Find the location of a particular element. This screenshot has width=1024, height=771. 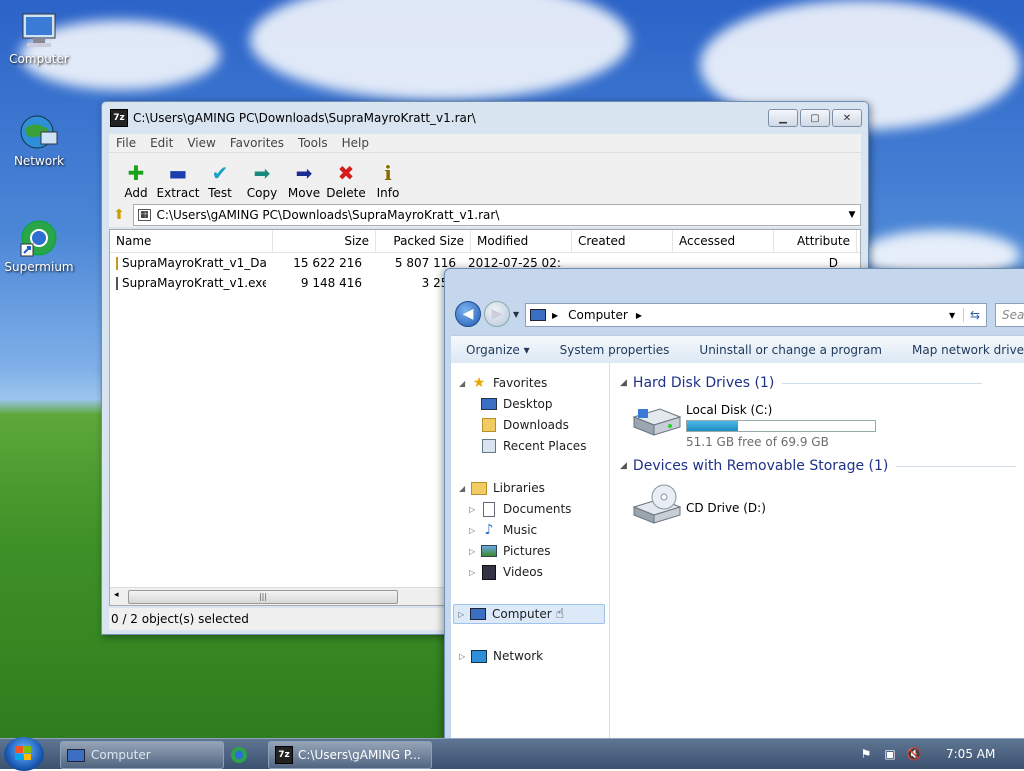

uninstall-program-button: Uninstall or change a program is located at coordinates (790, 350).